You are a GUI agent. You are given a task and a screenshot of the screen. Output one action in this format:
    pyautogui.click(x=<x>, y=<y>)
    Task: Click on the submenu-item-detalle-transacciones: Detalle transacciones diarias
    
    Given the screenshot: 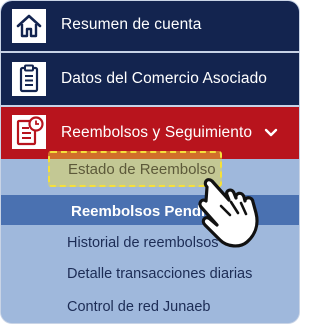 What is the action you would take?
    pyautogui.click(x=159, y=274)
    